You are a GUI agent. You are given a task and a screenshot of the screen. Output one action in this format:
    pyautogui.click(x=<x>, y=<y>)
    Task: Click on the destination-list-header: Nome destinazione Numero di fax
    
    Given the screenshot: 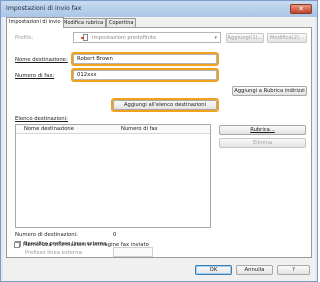 What is the action you would take?
    pyautogui.click(x=113, y=129)
    